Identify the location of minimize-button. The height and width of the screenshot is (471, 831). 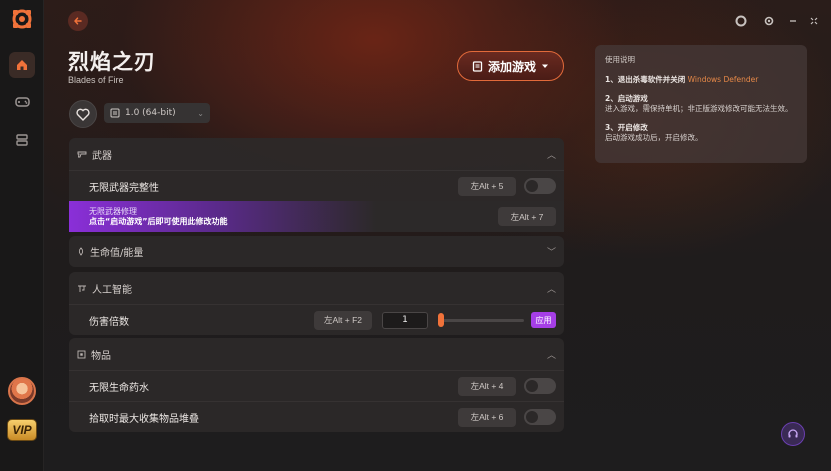
(793, 21).